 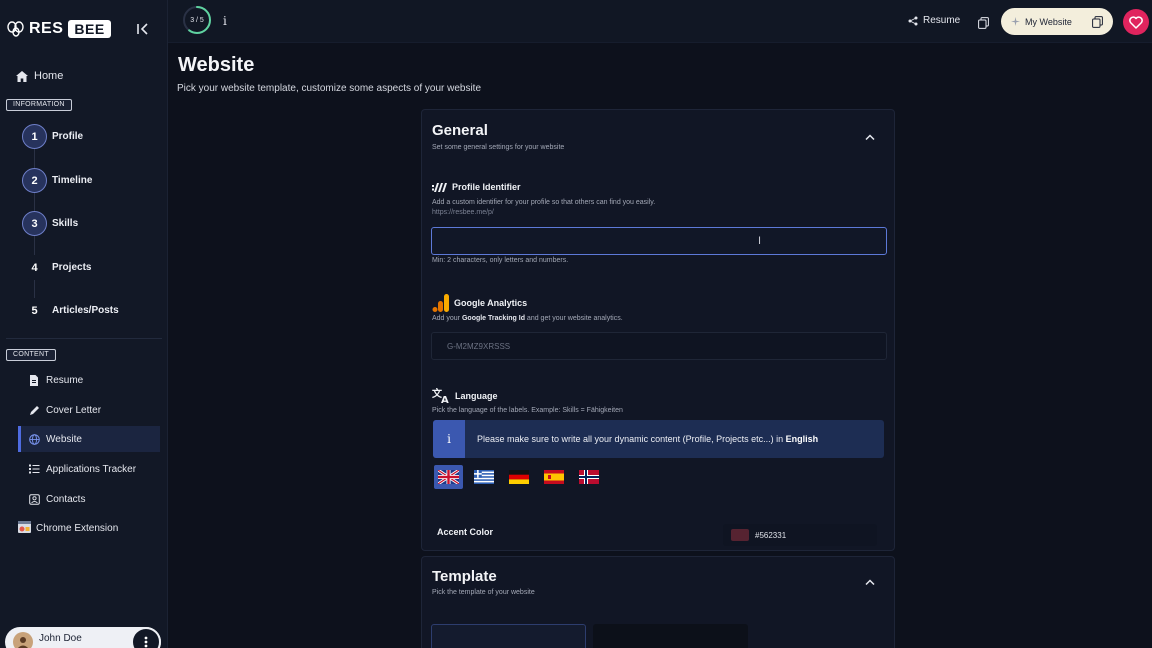 I want to click on flag-option-norway, so click(x=588, y=477).